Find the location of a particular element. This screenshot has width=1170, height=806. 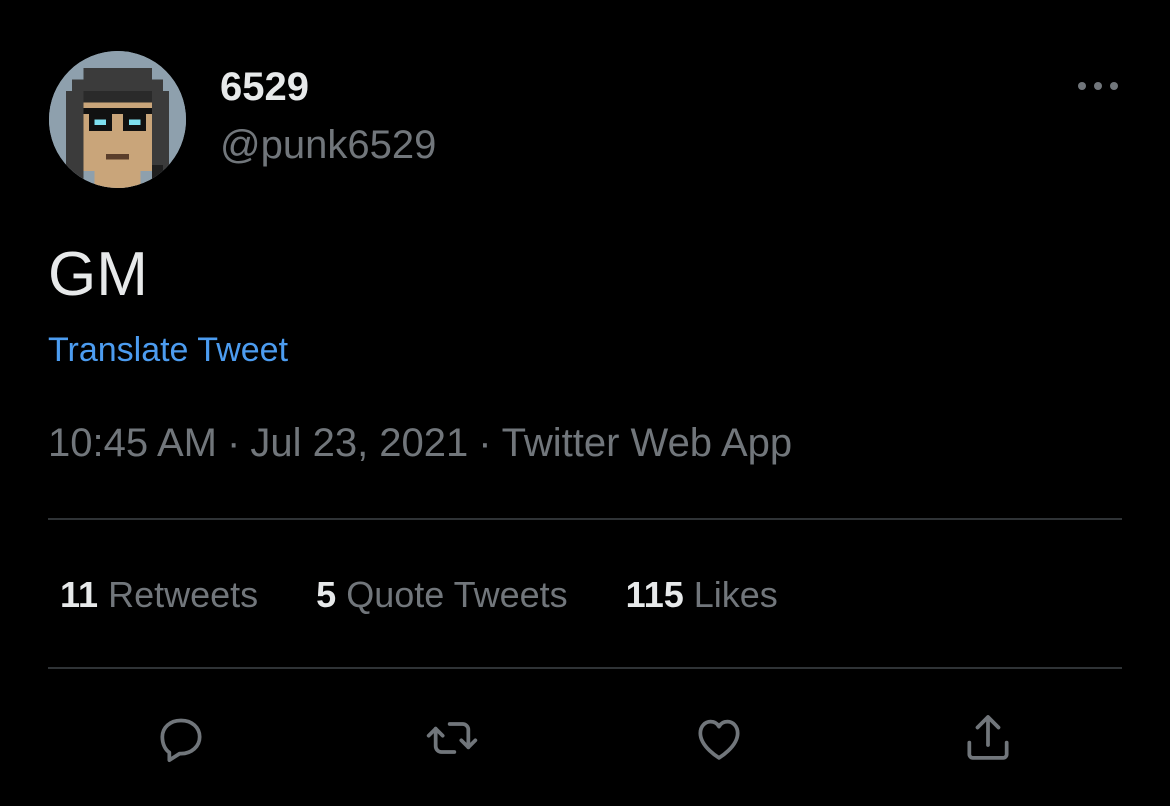

retweets-label: Retweets is located at coordinates (183, 594).